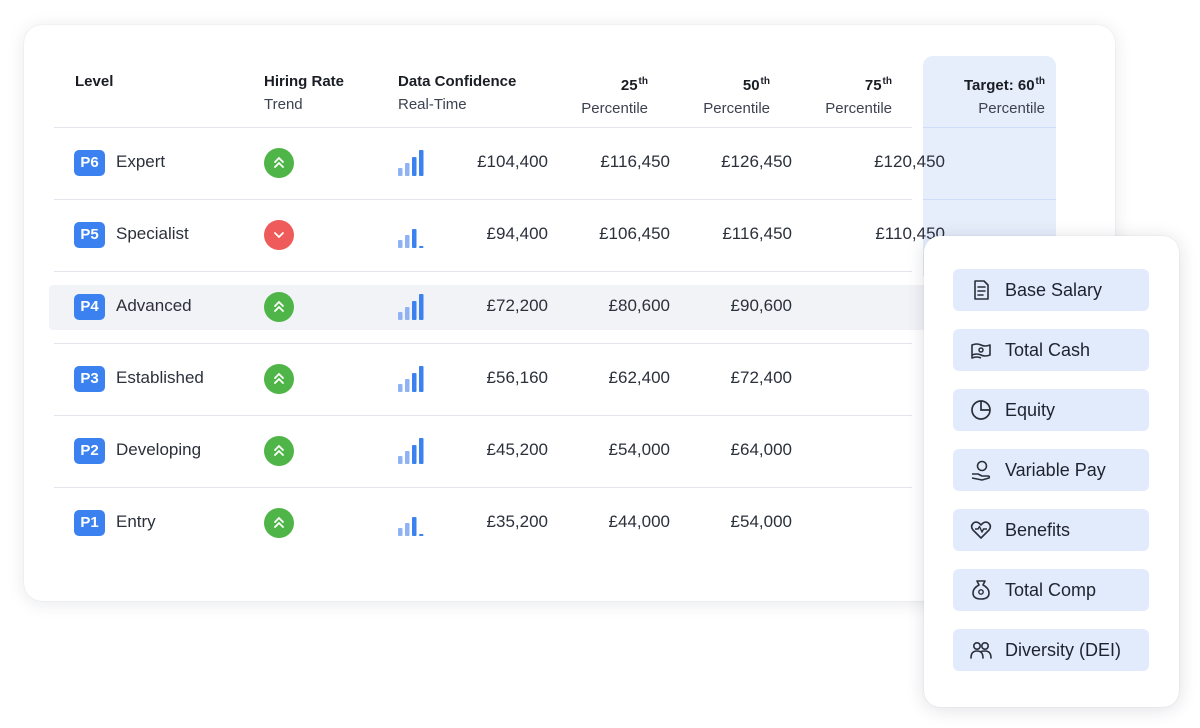 The image size is (1200, 728). I want to click on level-badge: P2, so click(89, 451).